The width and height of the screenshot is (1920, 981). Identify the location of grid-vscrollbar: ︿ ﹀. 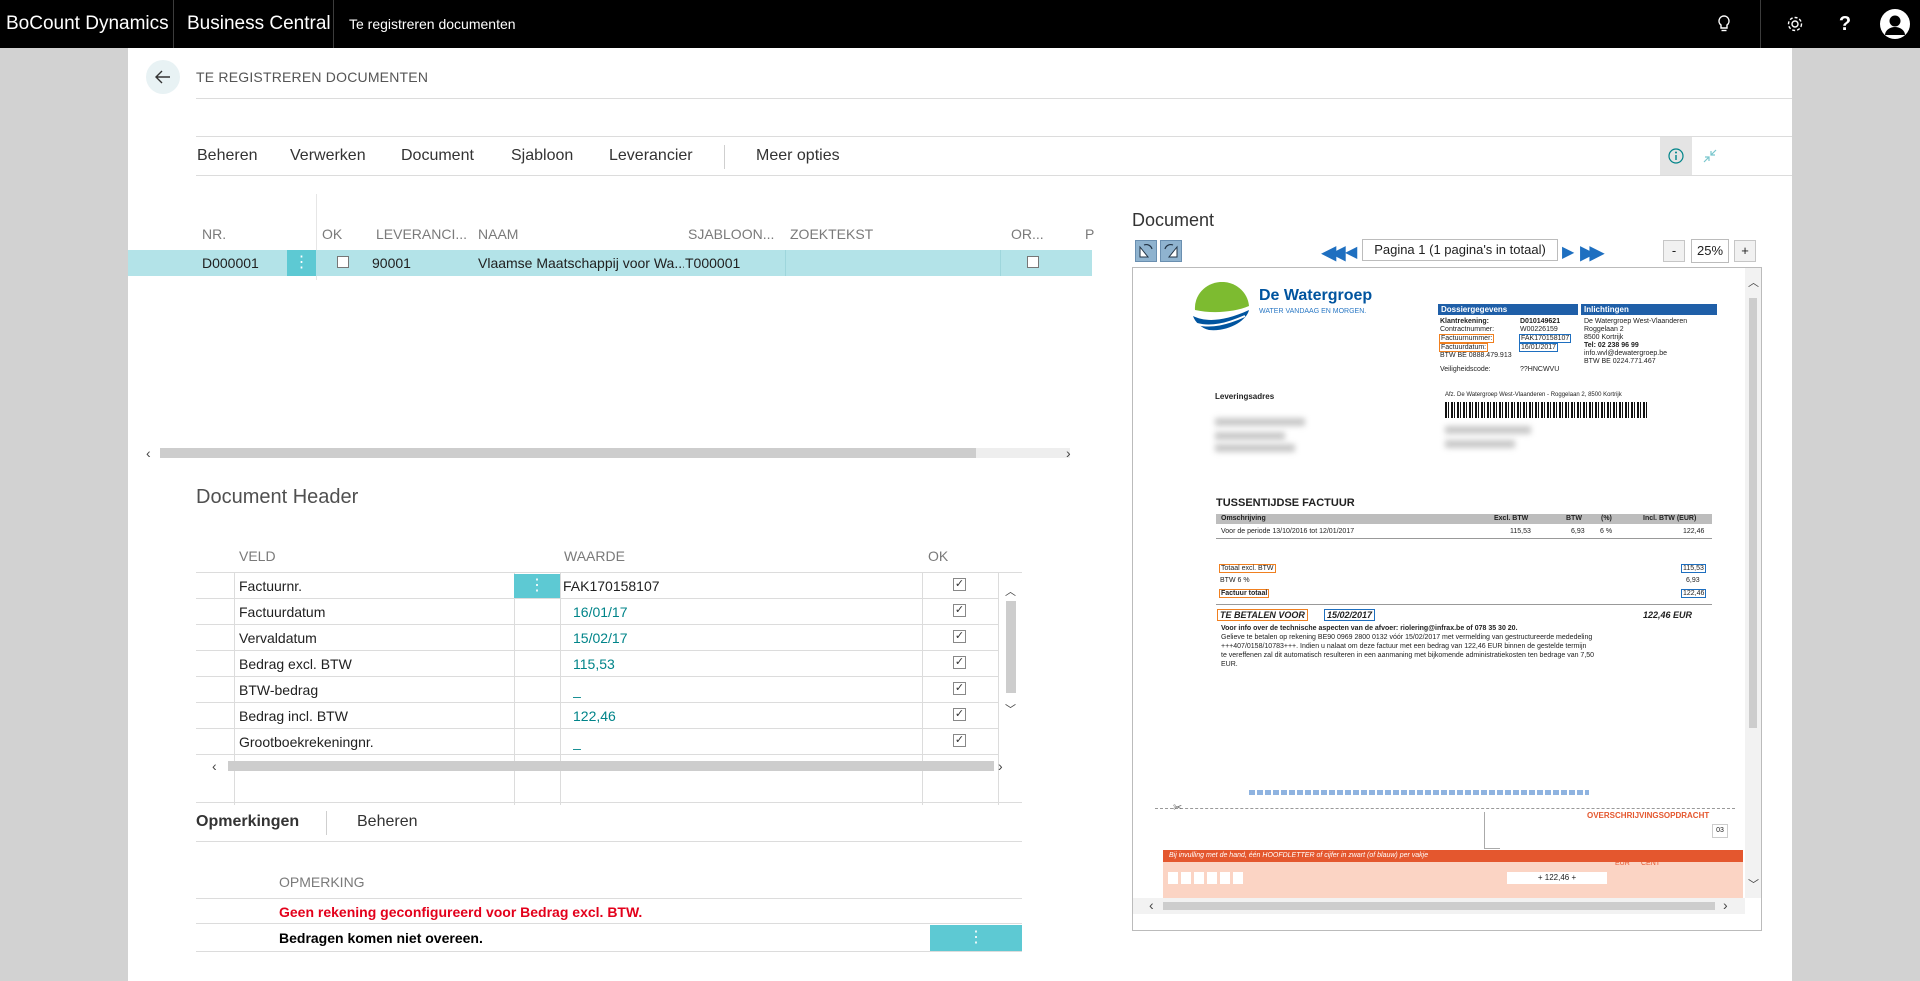
(1011, 653).